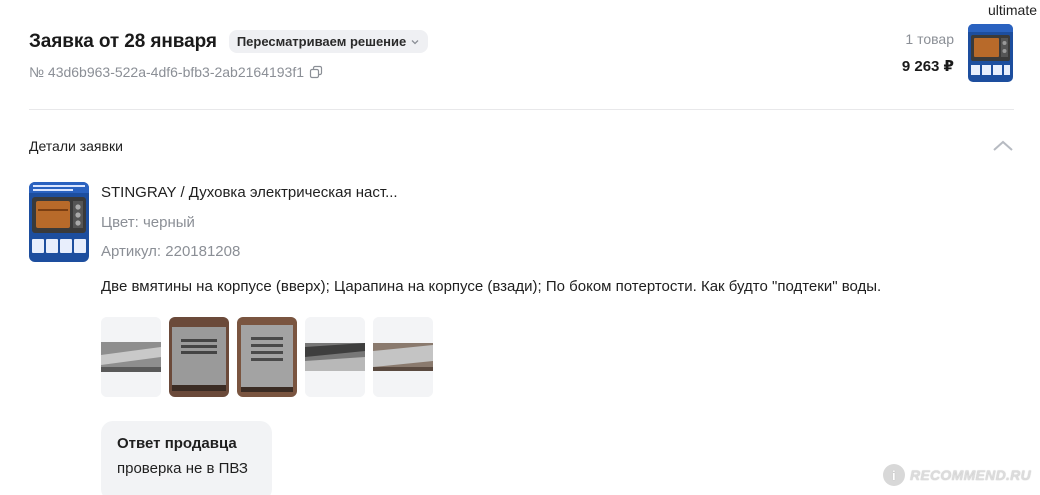 The width and height of the screenshot is (1040, 495). What do you see at coordinates (182, 468) in the screenshot?
I see `seller-reply-text: проверка не в ПВЗ` at bounding box center [182, 468].